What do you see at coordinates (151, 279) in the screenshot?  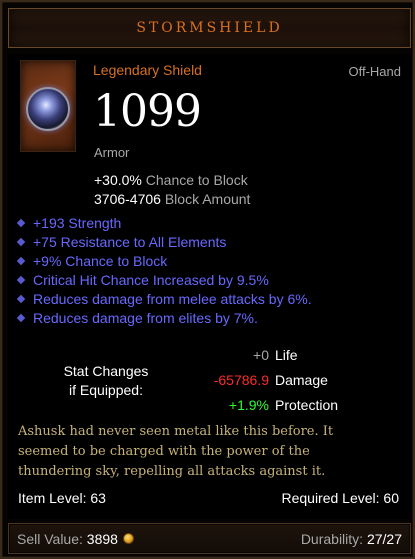 I see `affix-text: Critical Hit Chance Increased by 9.5%` at bounding box center [151, 279].